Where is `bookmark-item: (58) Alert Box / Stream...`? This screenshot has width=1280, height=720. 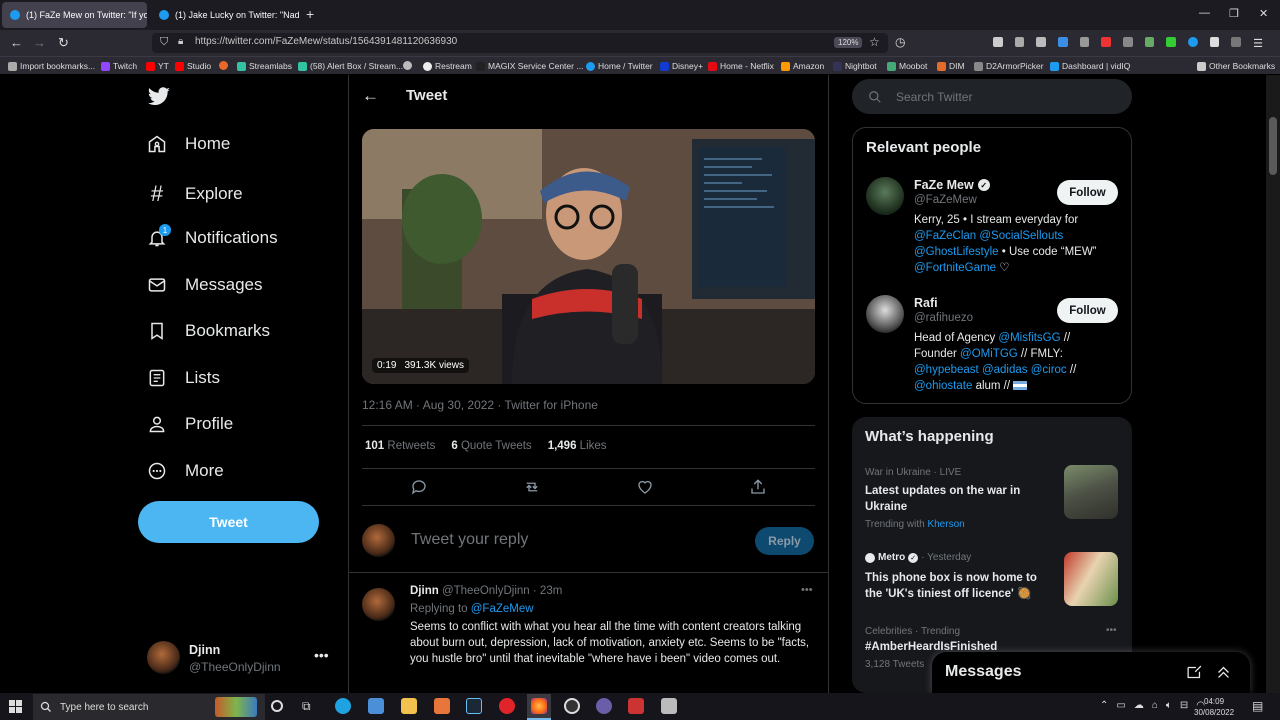 bookmark-item: (58) Alert Box / Stream... is located at coordinates (350, 66).